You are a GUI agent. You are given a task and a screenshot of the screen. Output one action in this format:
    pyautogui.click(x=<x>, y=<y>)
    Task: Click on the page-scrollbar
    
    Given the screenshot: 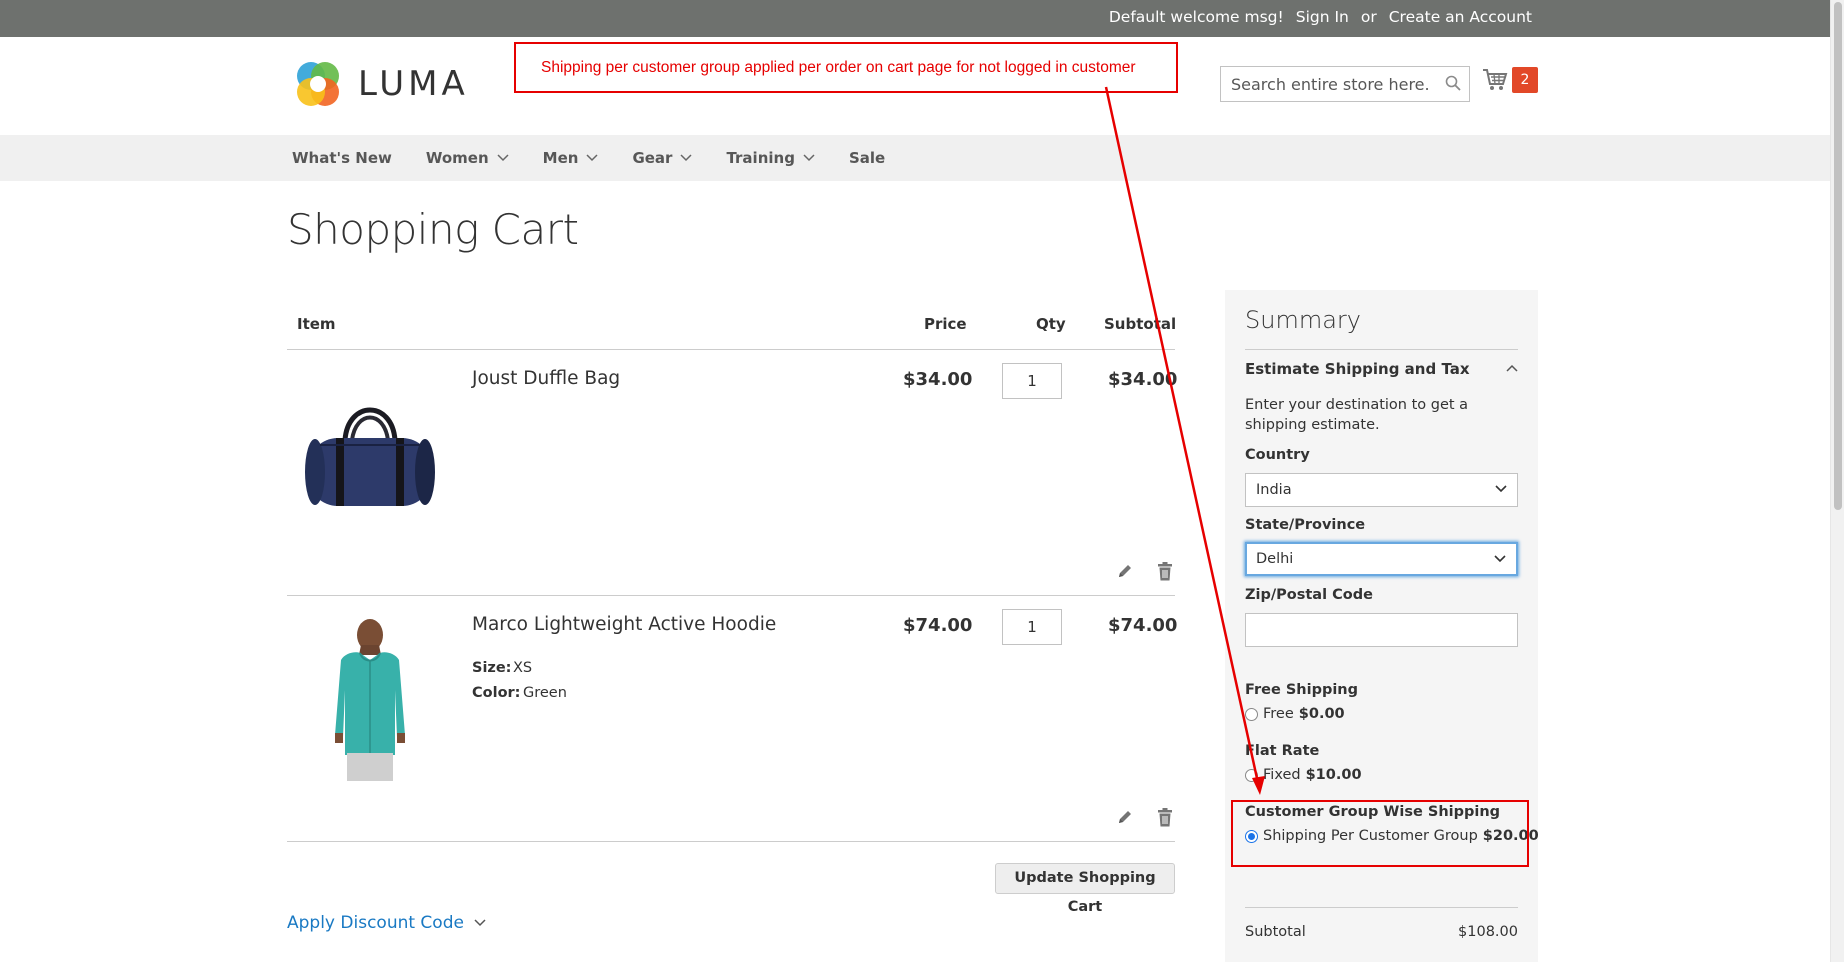 What is the action you would take?
    pyautogui.click(x=1837, y=481)
    